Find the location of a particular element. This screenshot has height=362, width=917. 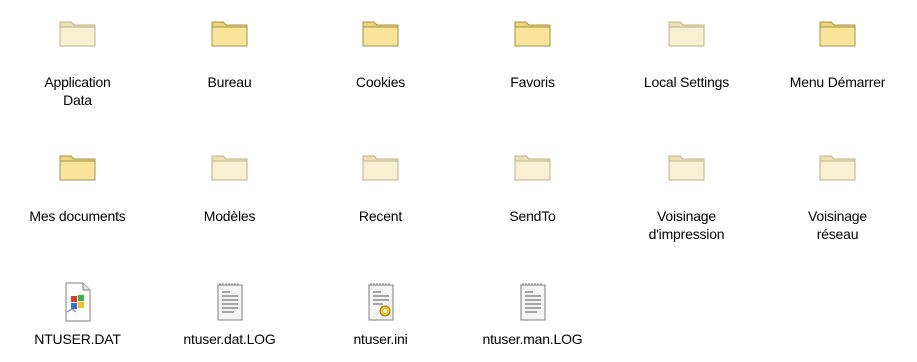

item-label: ntuser.dat.LOG is located at coordinates (229, 339).